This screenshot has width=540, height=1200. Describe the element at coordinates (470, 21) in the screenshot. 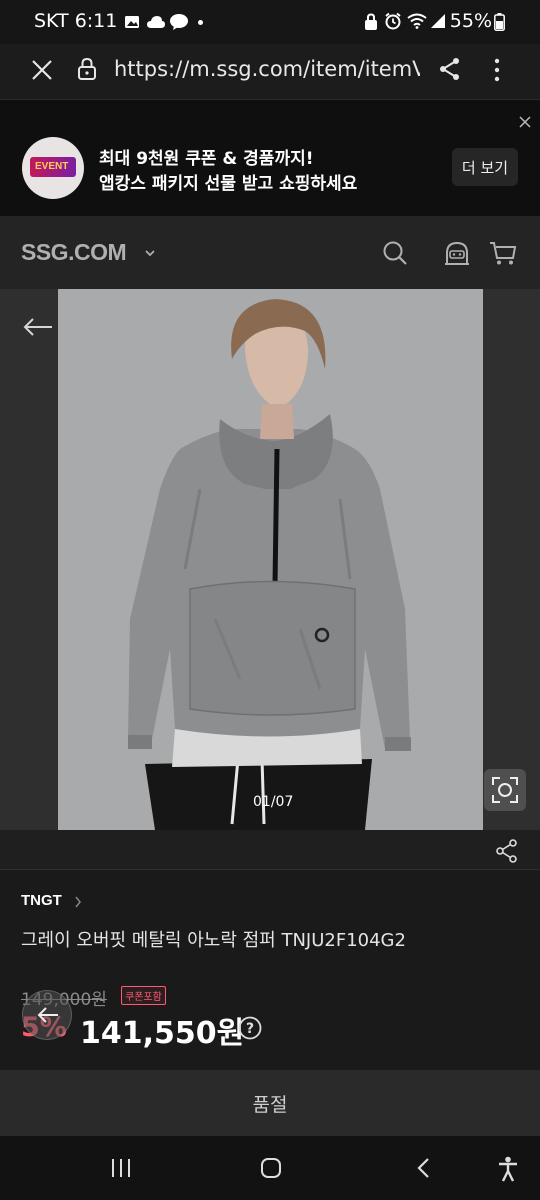

I see `battery-level: 55%` at that location.